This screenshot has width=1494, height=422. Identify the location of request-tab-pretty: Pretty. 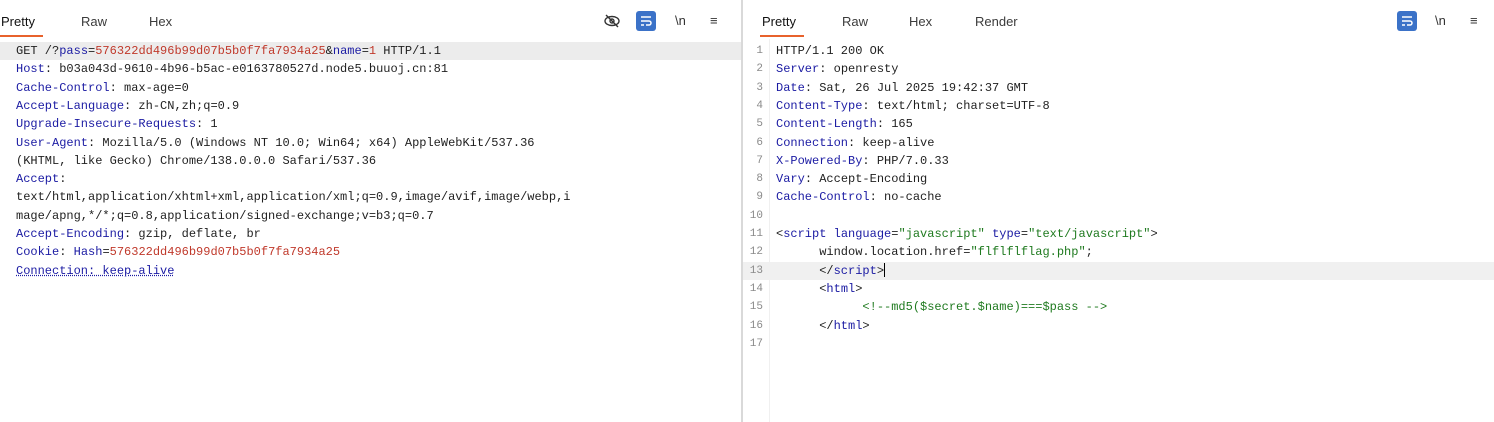
(21, 25).